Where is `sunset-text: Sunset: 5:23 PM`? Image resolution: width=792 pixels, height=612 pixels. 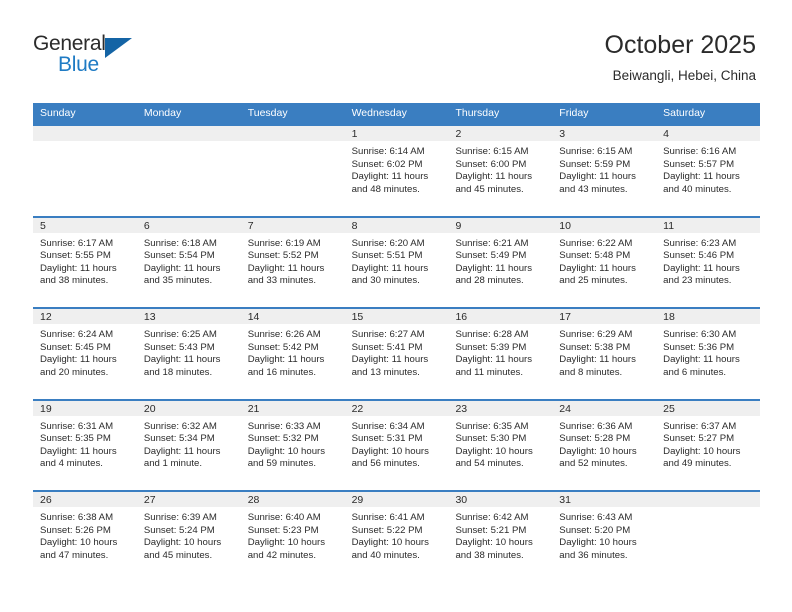
sunset-text: Sunset: 5:23 PM is located at coordinates (283, 530).